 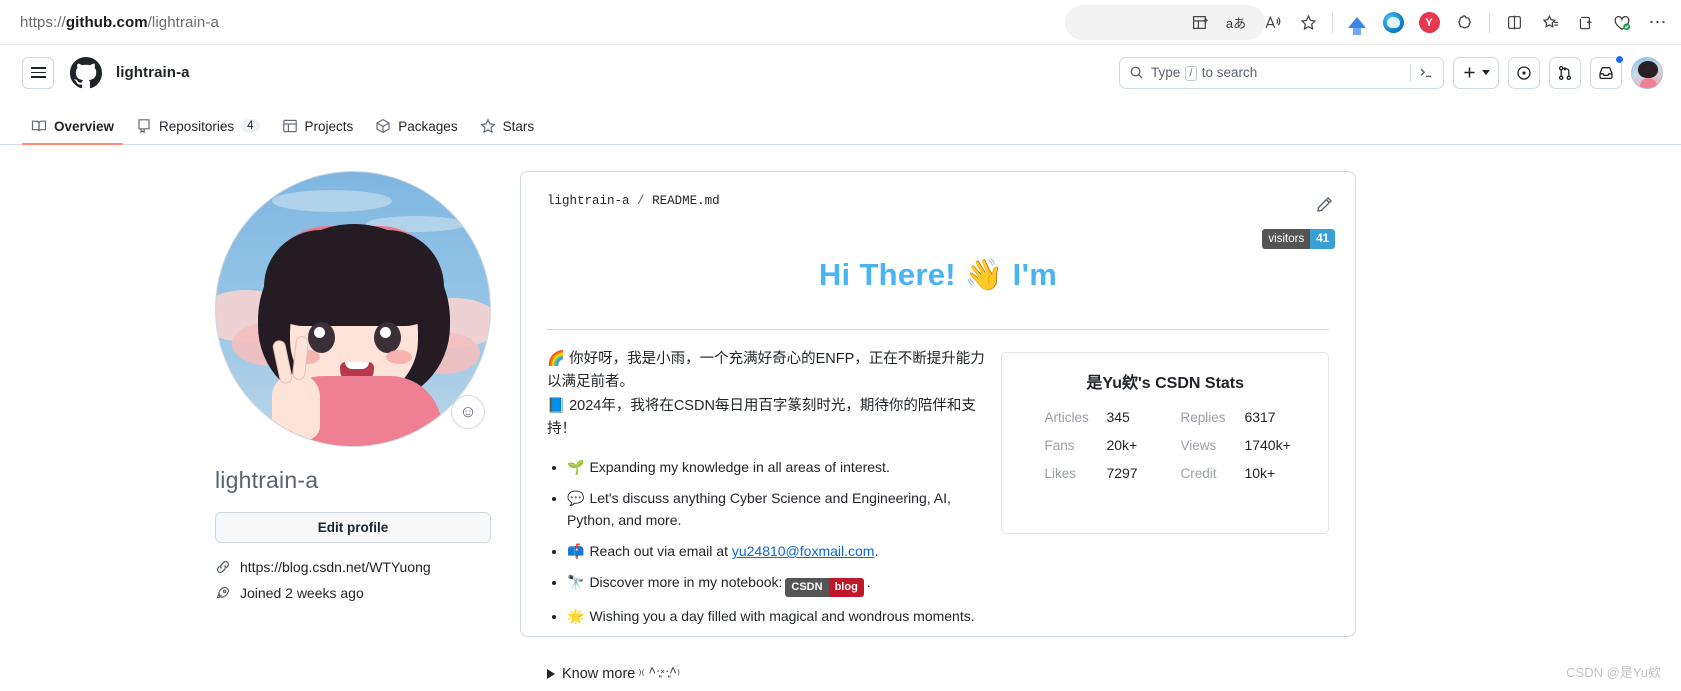 I want to click on tab-stars-label: Stars, so click(x=518, y=126).